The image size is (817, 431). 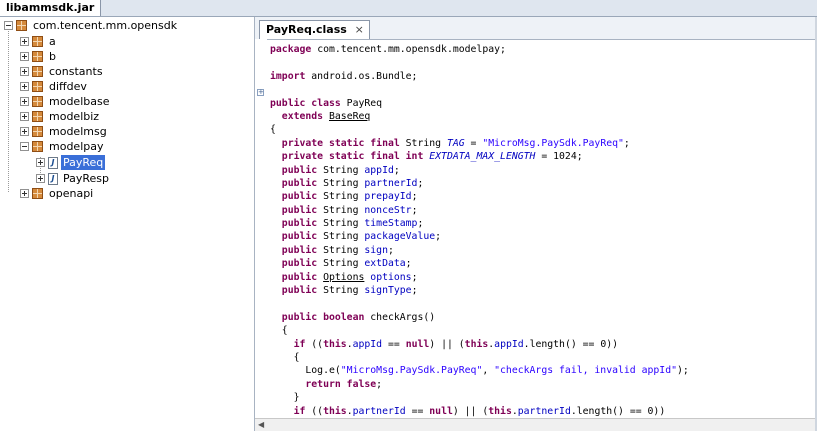 What do you see at coordinates (52, 56) in the screenshot?
I see `tree-label: b` at bounding box center [52, 56].